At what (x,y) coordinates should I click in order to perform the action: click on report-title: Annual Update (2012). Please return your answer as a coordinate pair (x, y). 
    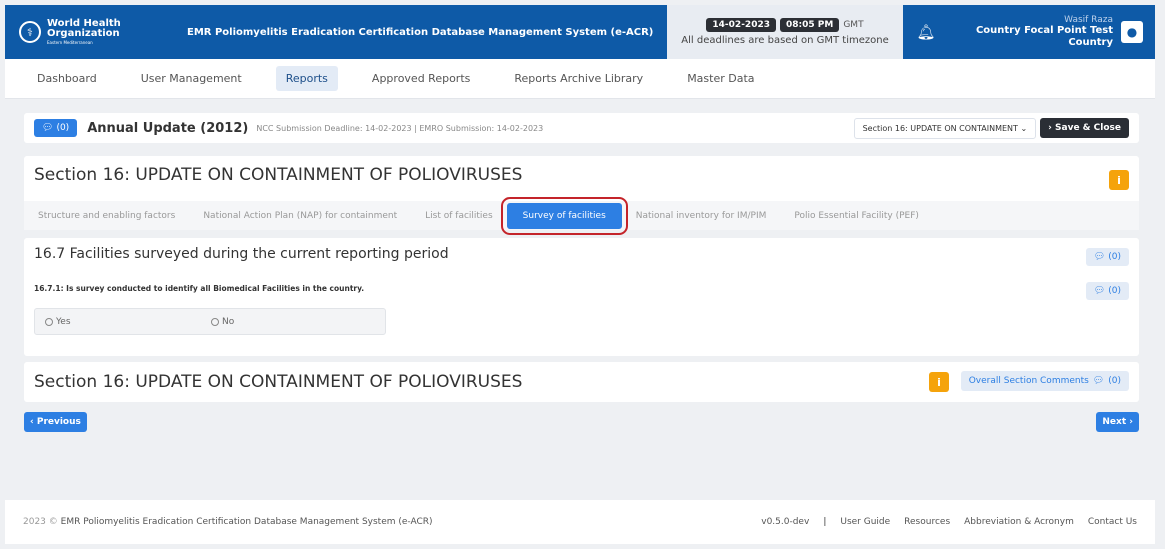
    Looking at the image, I should click on (168, 128).